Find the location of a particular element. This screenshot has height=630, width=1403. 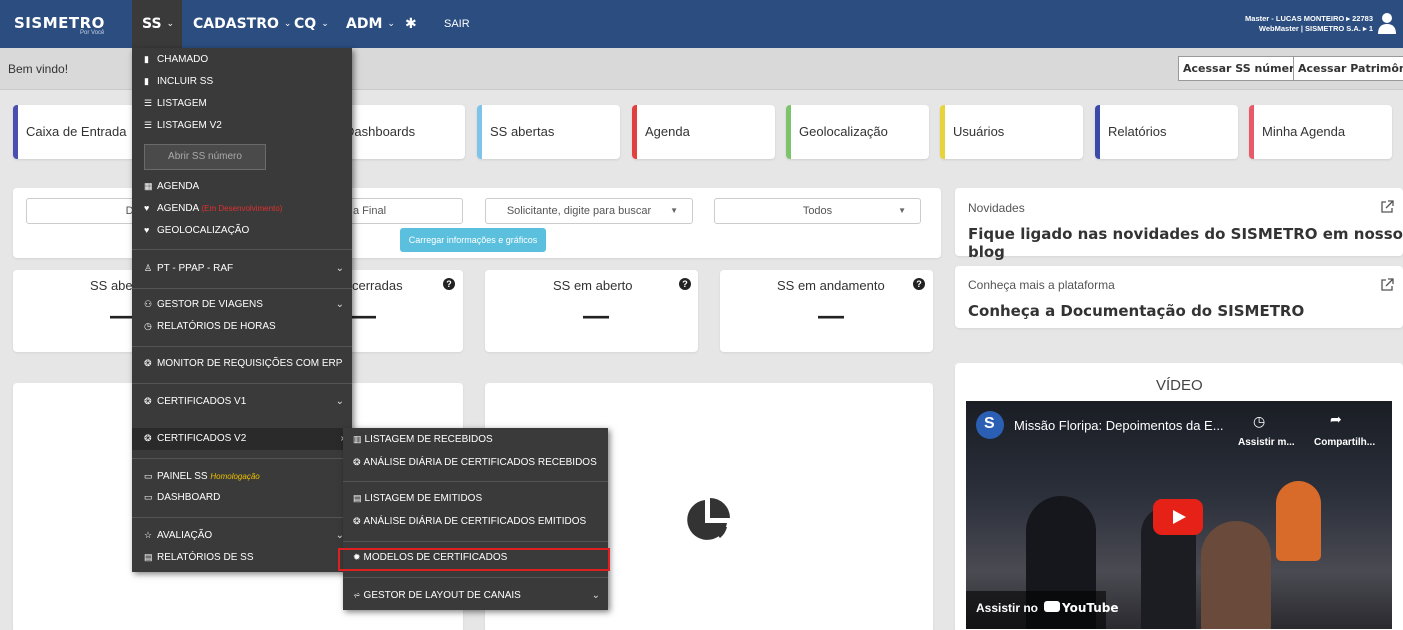

file-text-icon: ▤ is located at coordinates (148, 557).